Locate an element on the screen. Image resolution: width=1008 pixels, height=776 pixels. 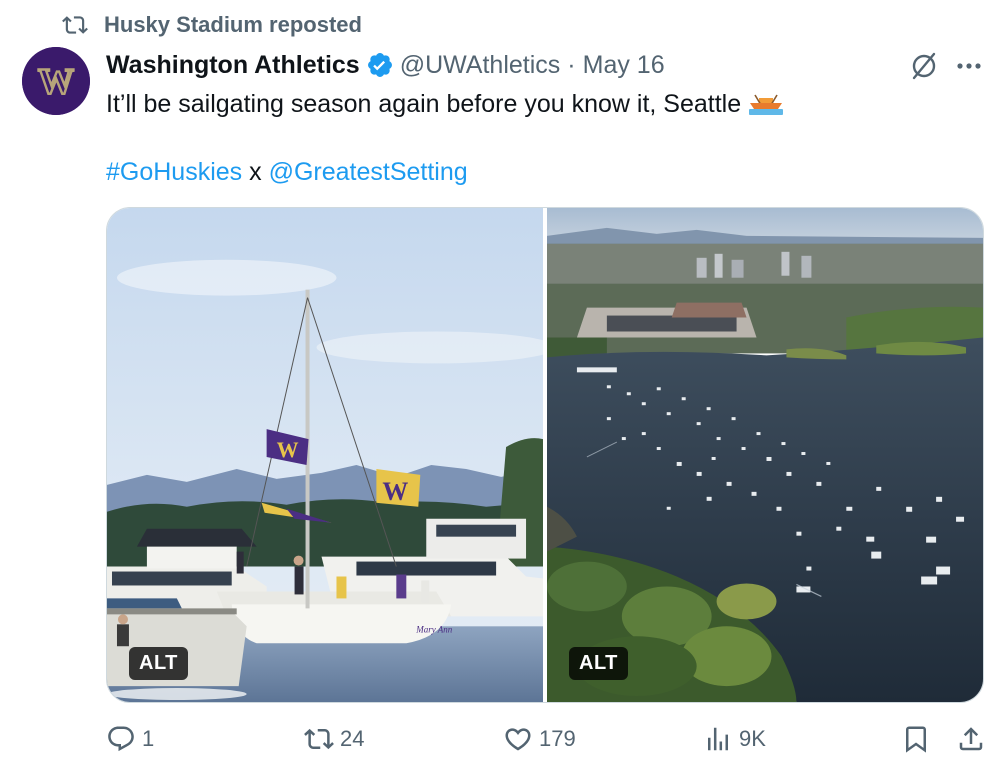
bookmark-button is located at coordinates (916, 739).